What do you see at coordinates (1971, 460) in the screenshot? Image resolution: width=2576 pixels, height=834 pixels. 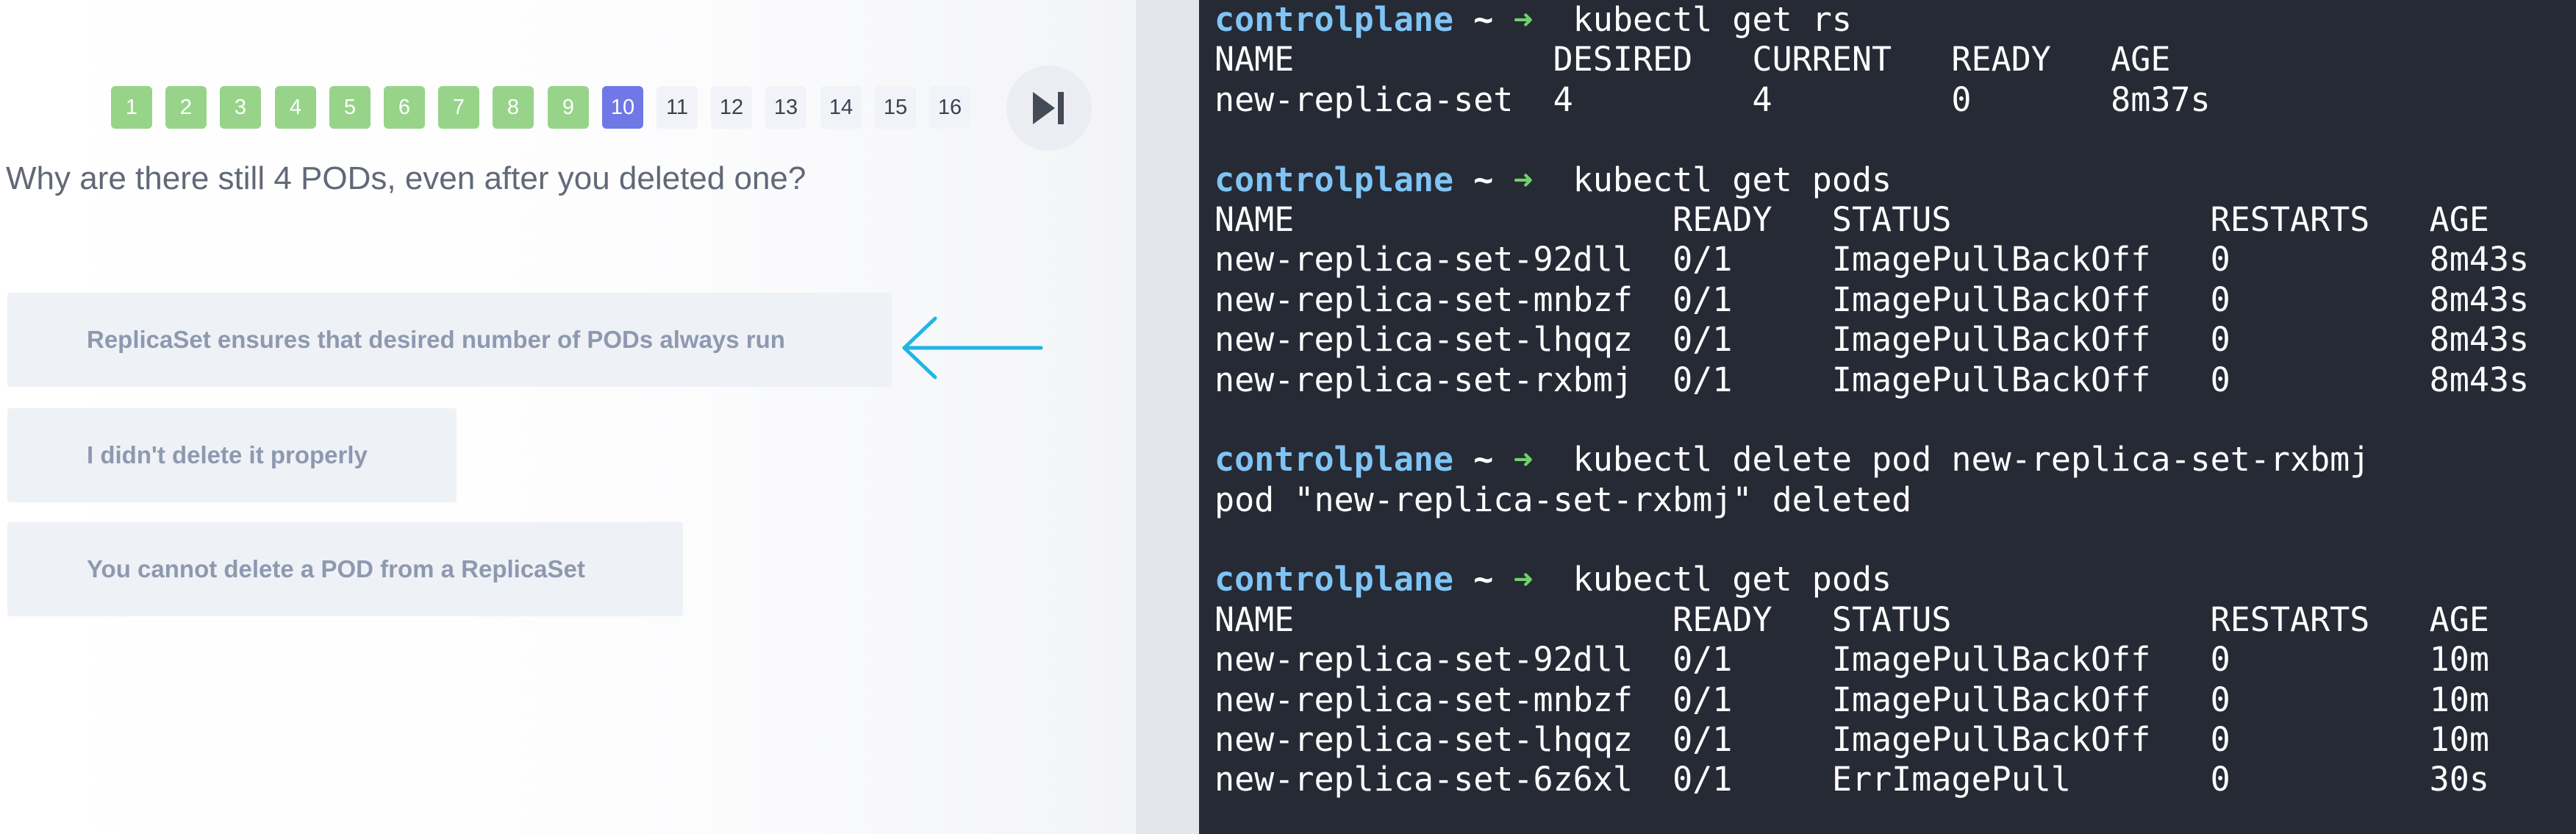 I see `terminal-command: kubectl delete pod new-replica-set-rxbmj` at bounding box center [1971, 460].